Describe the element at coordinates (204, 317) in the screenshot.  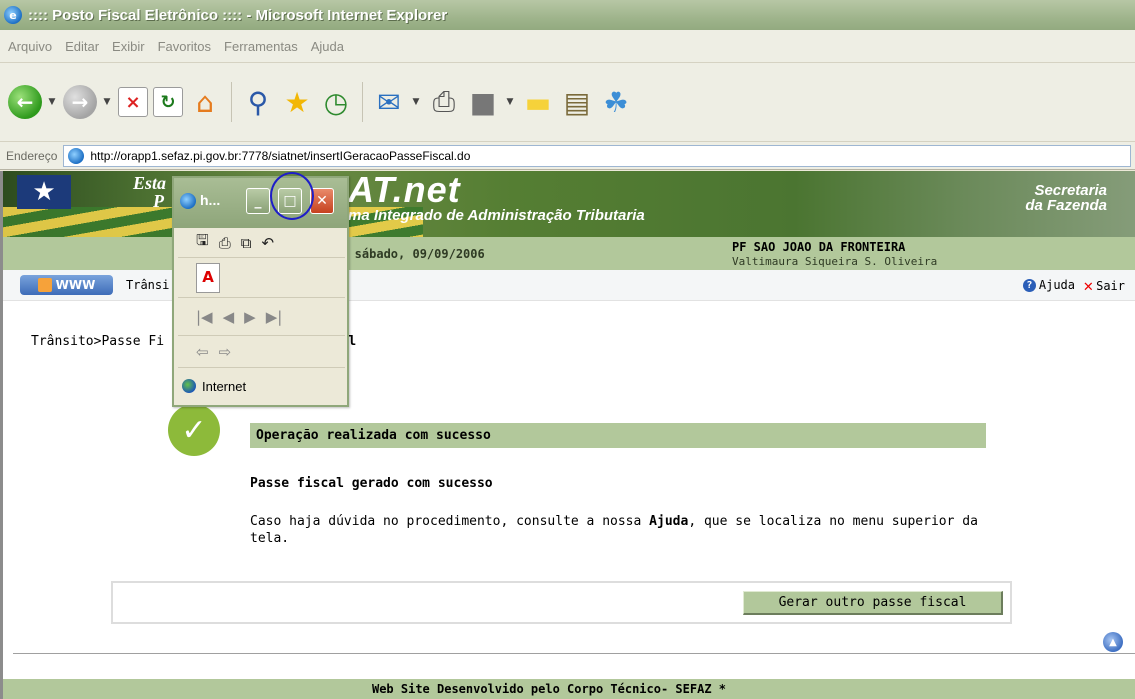
I see `first-page-icon: |◀` at that location.